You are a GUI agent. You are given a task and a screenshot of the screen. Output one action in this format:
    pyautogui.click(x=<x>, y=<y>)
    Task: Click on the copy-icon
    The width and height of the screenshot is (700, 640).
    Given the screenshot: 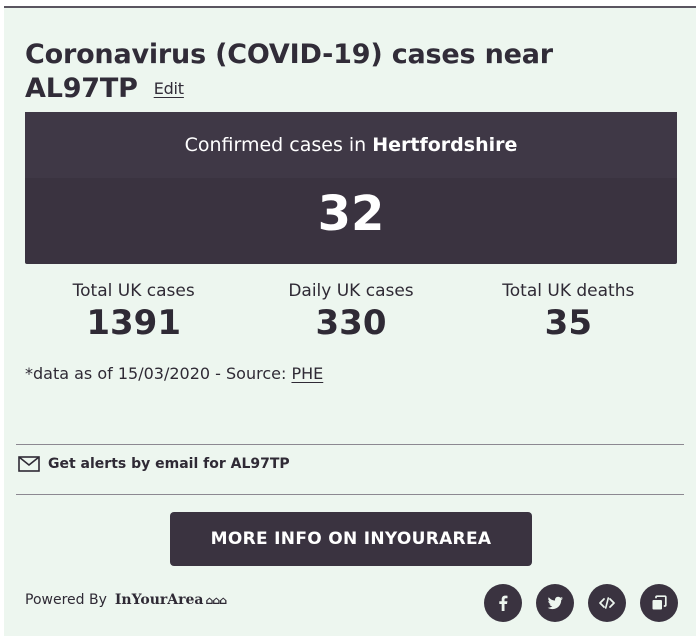 What is the action you would take?
    pyautogui.click(x=659, y=602)
    